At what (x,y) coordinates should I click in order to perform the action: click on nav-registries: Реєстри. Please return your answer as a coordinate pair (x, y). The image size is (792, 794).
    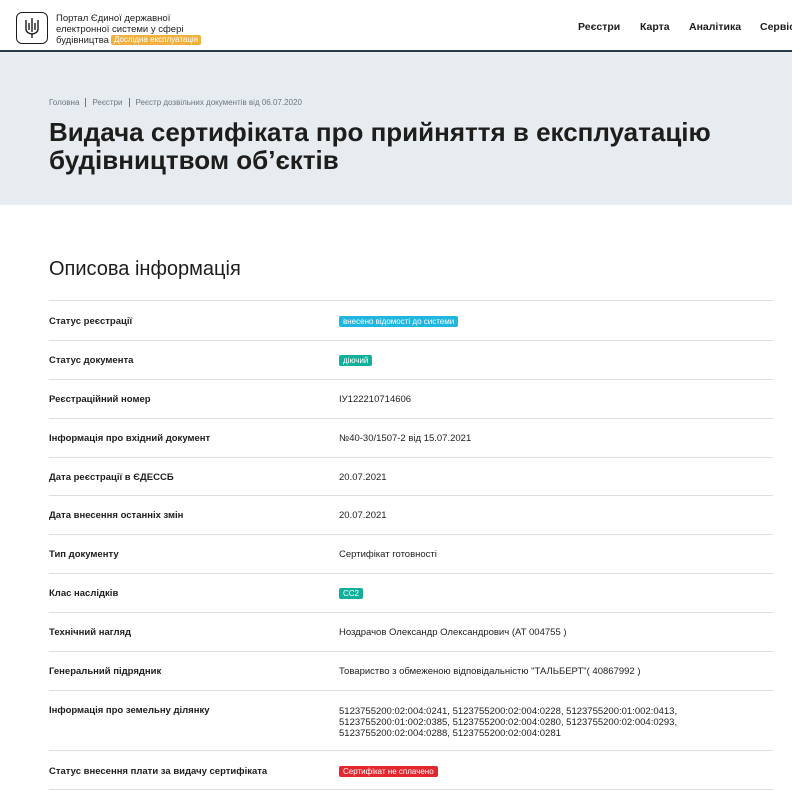
    Looking at the image, I should click on (599, 27).